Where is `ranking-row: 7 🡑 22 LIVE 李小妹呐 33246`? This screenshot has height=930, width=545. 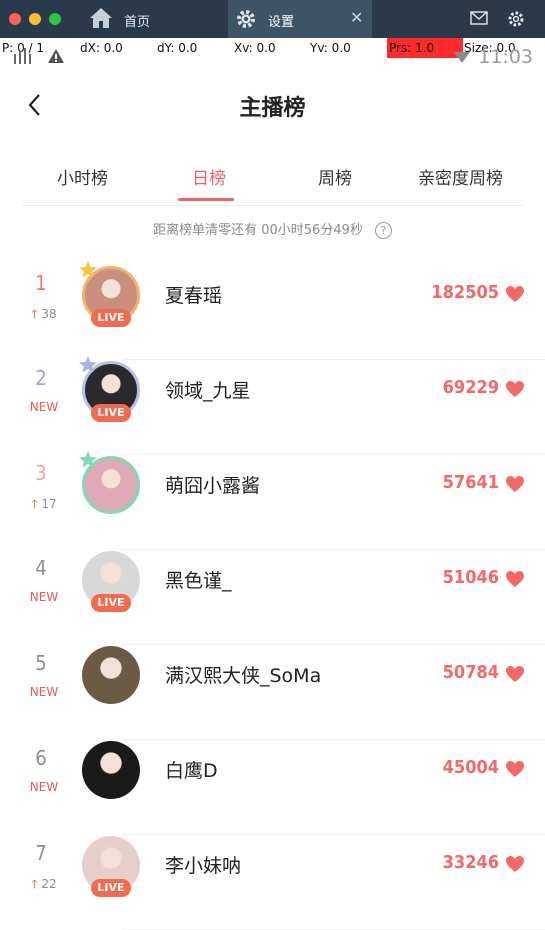
ranking-row: 7 🡑 22 LIVE 李小妹呐 33246 is located at coordinates (272, 882).